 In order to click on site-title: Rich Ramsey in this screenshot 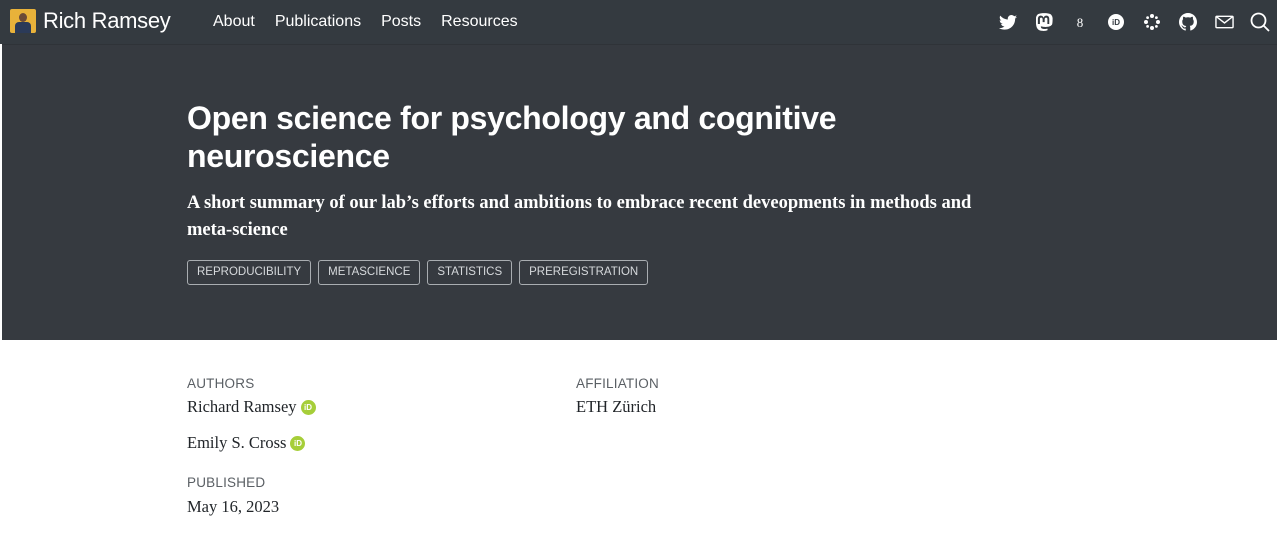, I will do `click(107, 21)`.